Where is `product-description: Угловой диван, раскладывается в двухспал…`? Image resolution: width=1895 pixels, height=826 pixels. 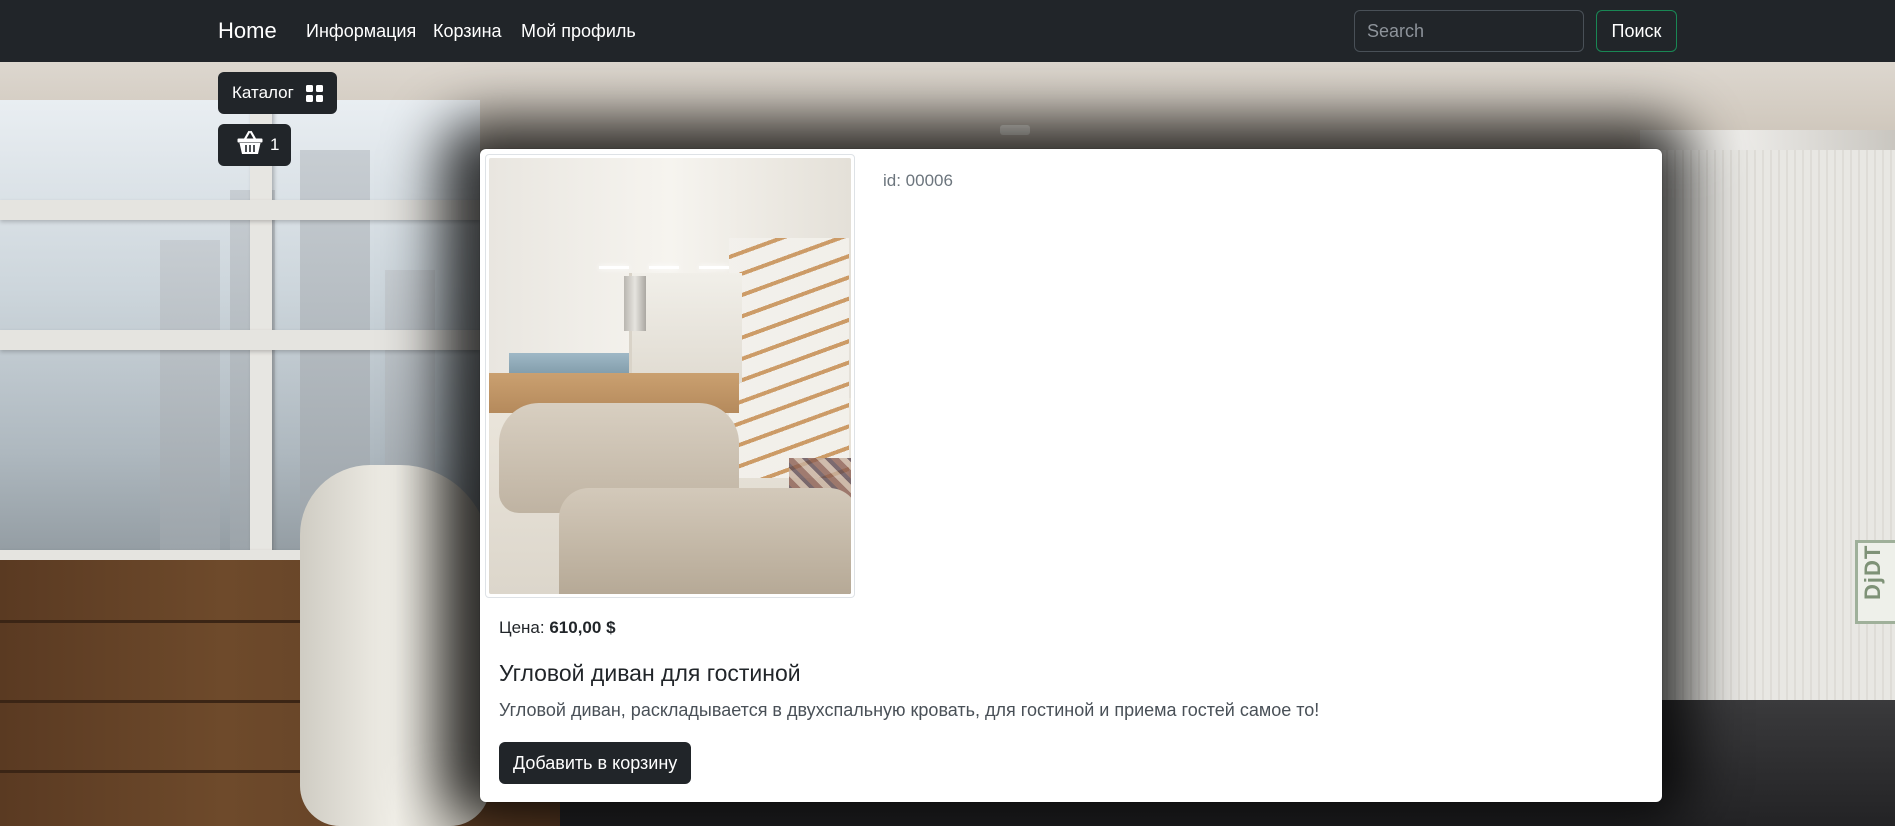 product-description: Угловой диван, раскладывается в двухспал… is located at coordinates (909, 710).